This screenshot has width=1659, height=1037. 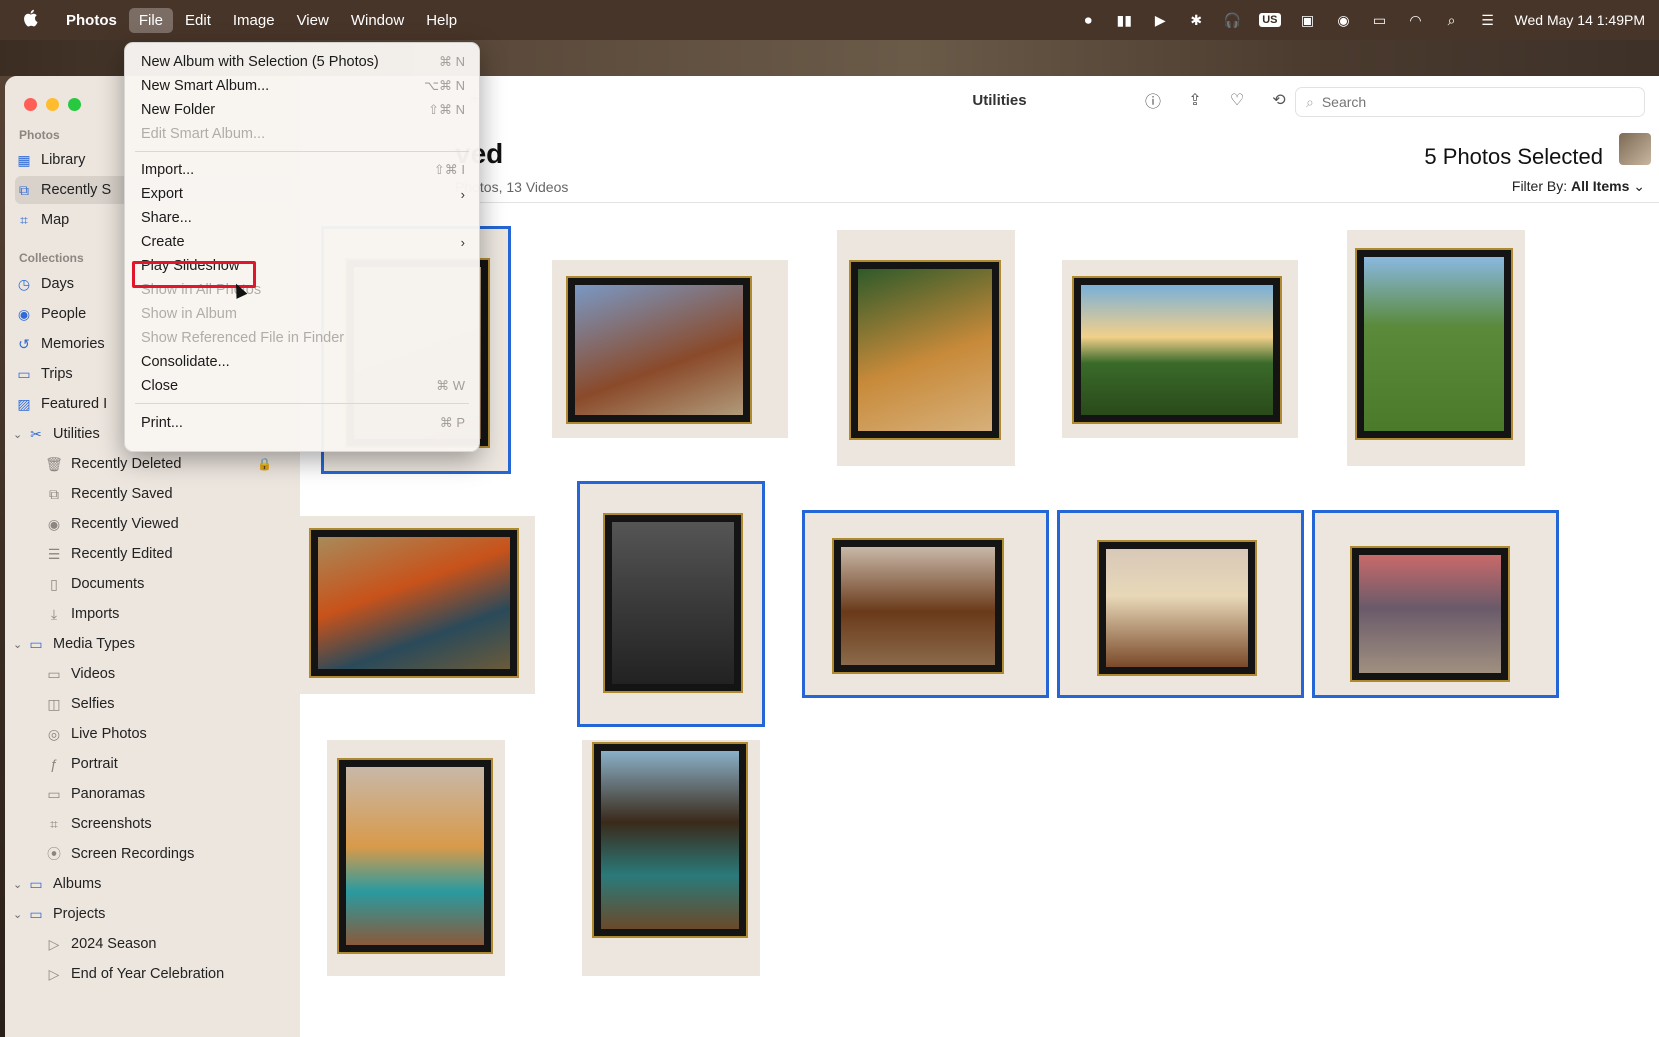 What do you see at coordinates (1344, 20) in the screenshot?
I see `user-icon: ◉` at bounding box center [1344, 20].